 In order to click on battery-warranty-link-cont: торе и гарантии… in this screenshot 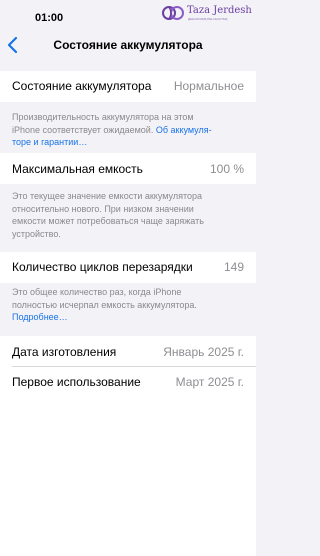, I will do `click(130, 142)`.